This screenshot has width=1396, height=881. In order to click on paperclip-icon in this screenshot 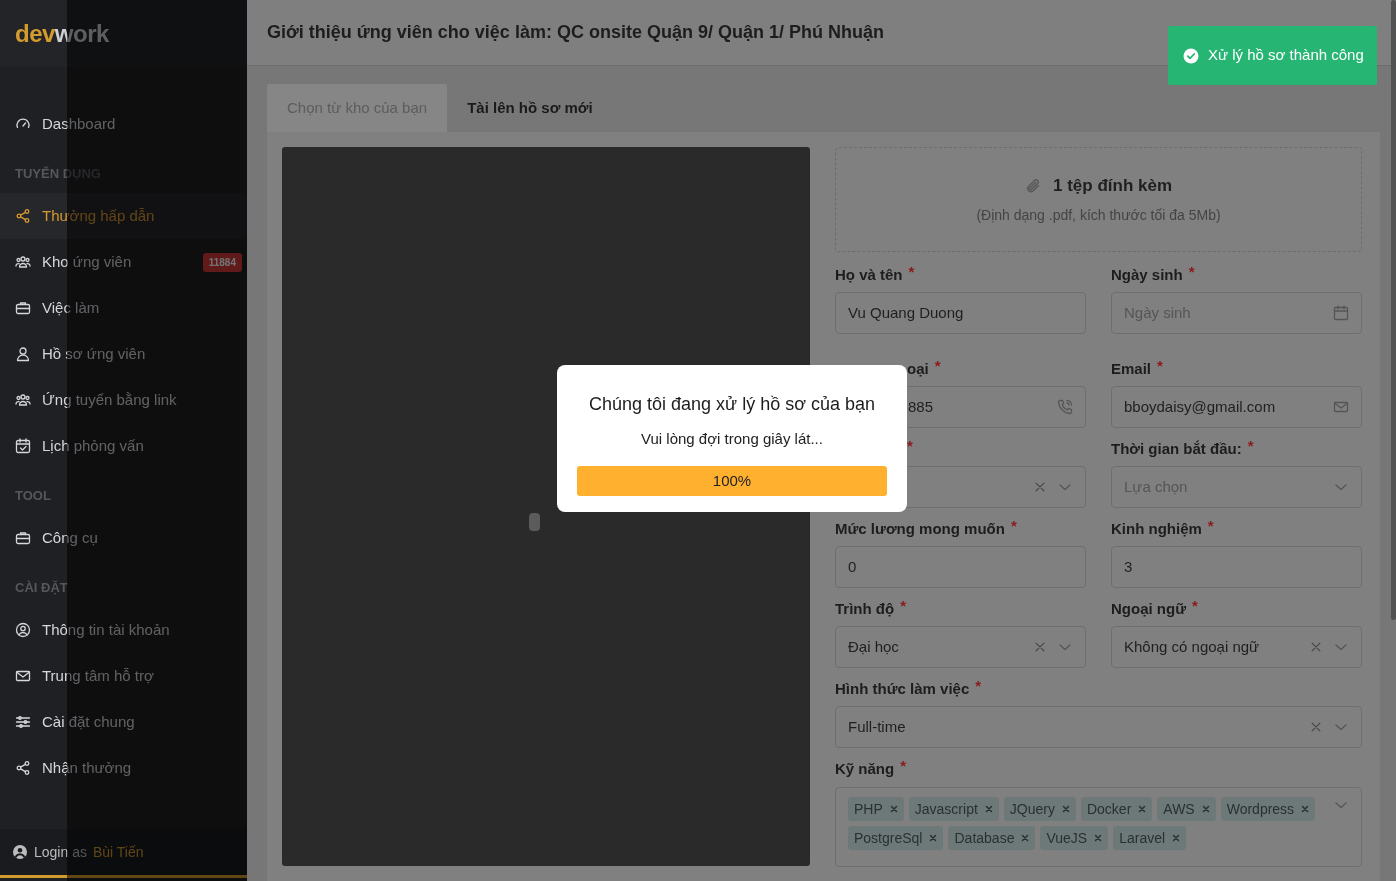, I will do `click(1033, 186)`.